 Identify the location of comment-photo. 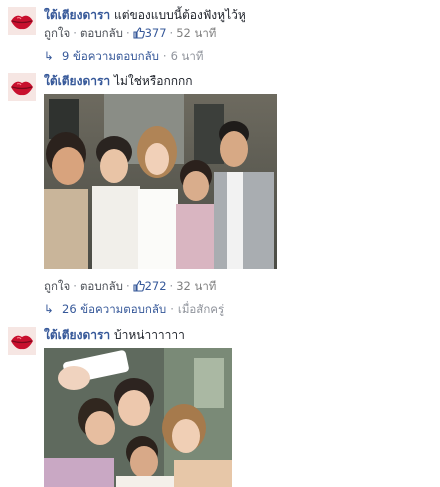
(138, 417).